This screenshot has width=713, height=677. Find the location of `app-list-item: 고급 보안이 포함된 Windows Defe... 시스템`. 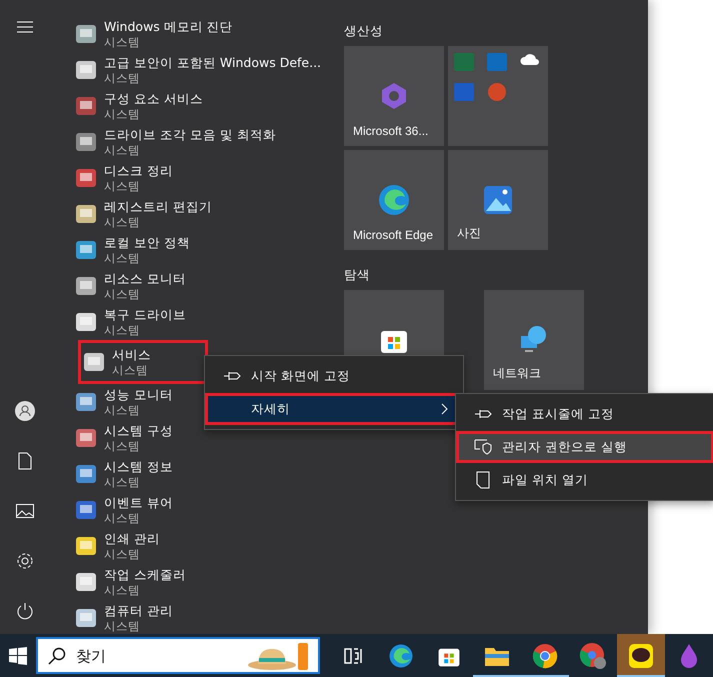

app-list-item: 고급 보안이 포함된 Windows Defe... 시스템 is located at coordinates (198, 70).